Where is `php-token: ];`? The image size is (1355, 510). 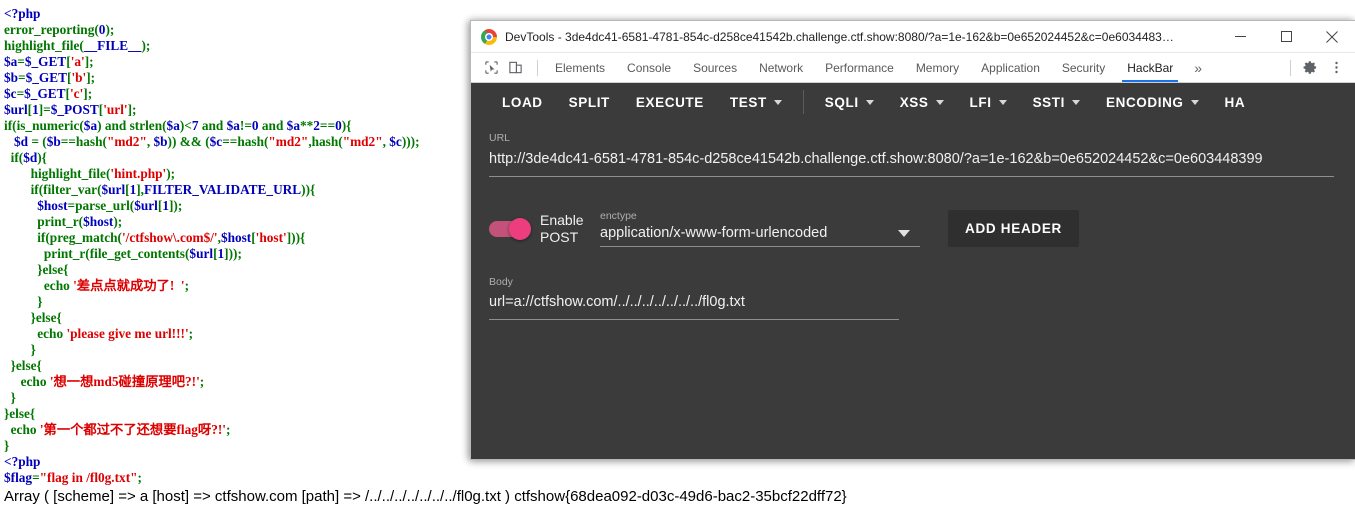
php-token: ]; is located at coordinates (91, 77).